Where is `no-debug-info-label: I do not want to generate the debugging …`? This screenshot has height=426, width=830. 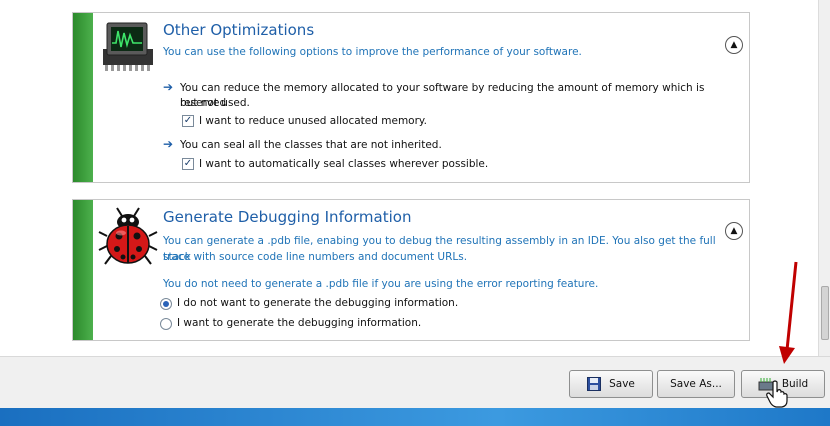 no-debug-info-label: I do not want to generate the debugging … is located at coordinates (317, 303).